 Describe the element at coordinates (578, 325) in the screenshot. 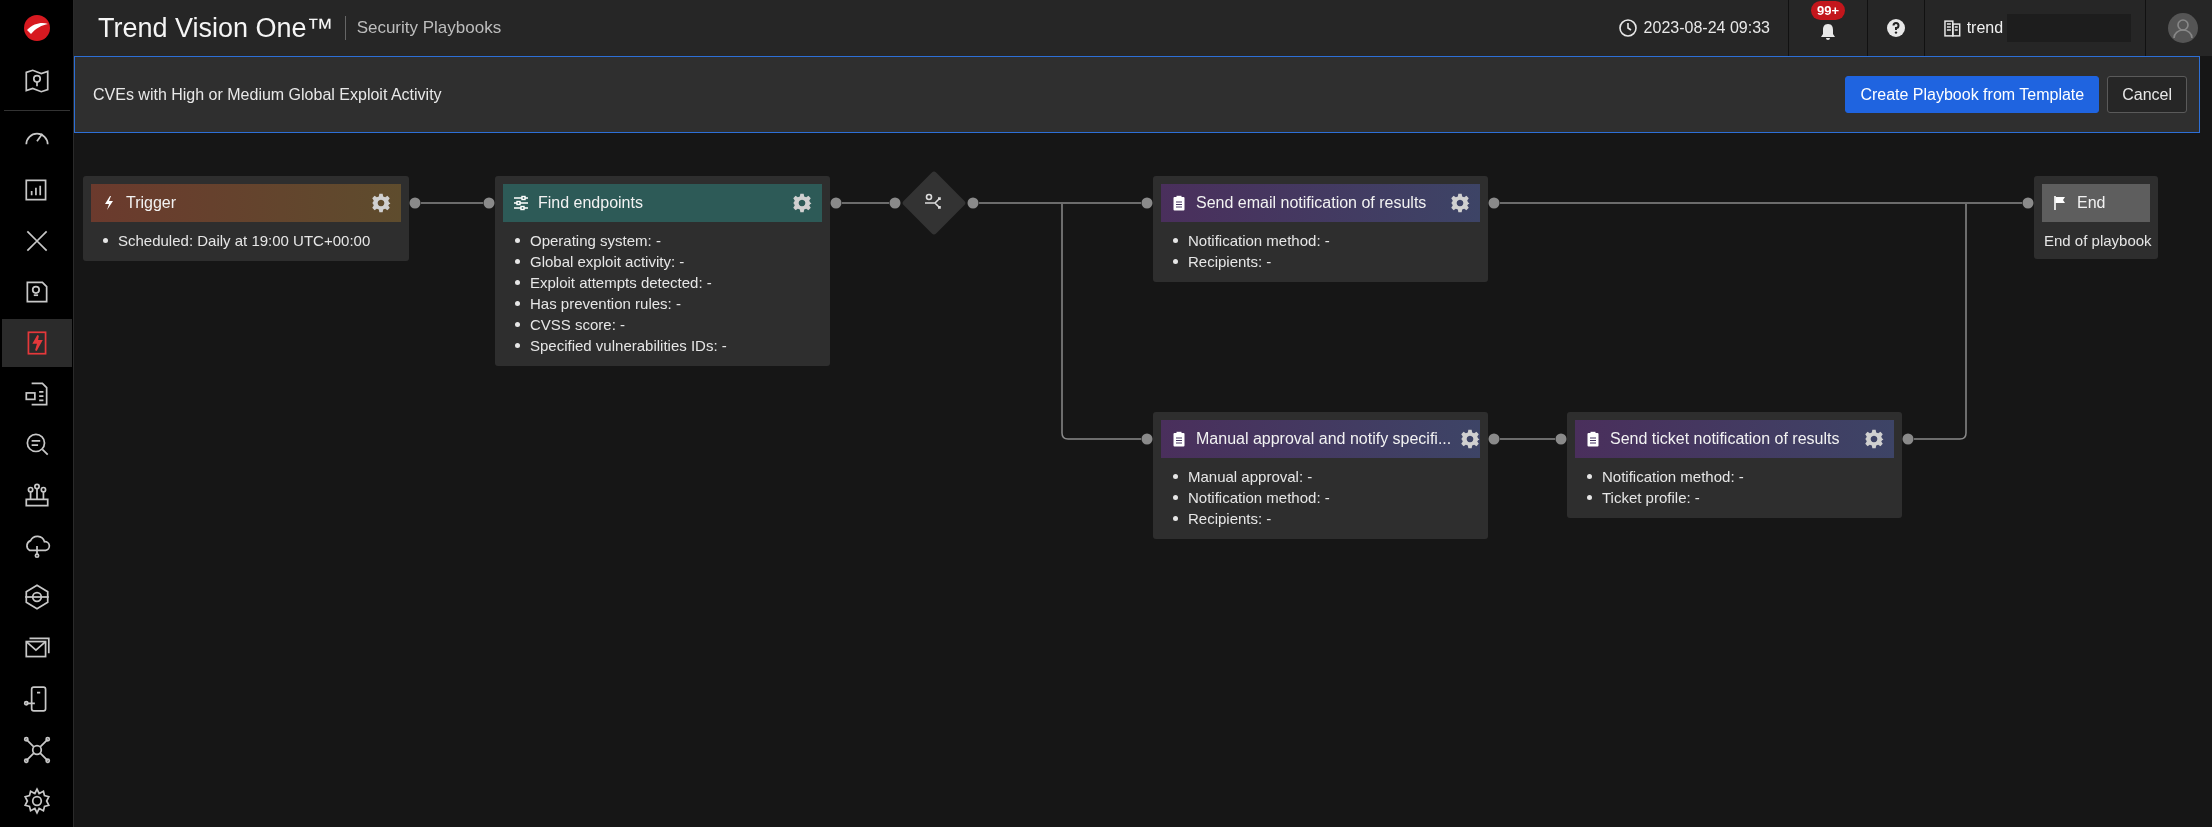

I see `node-detail: CVSS score: -` at that location.